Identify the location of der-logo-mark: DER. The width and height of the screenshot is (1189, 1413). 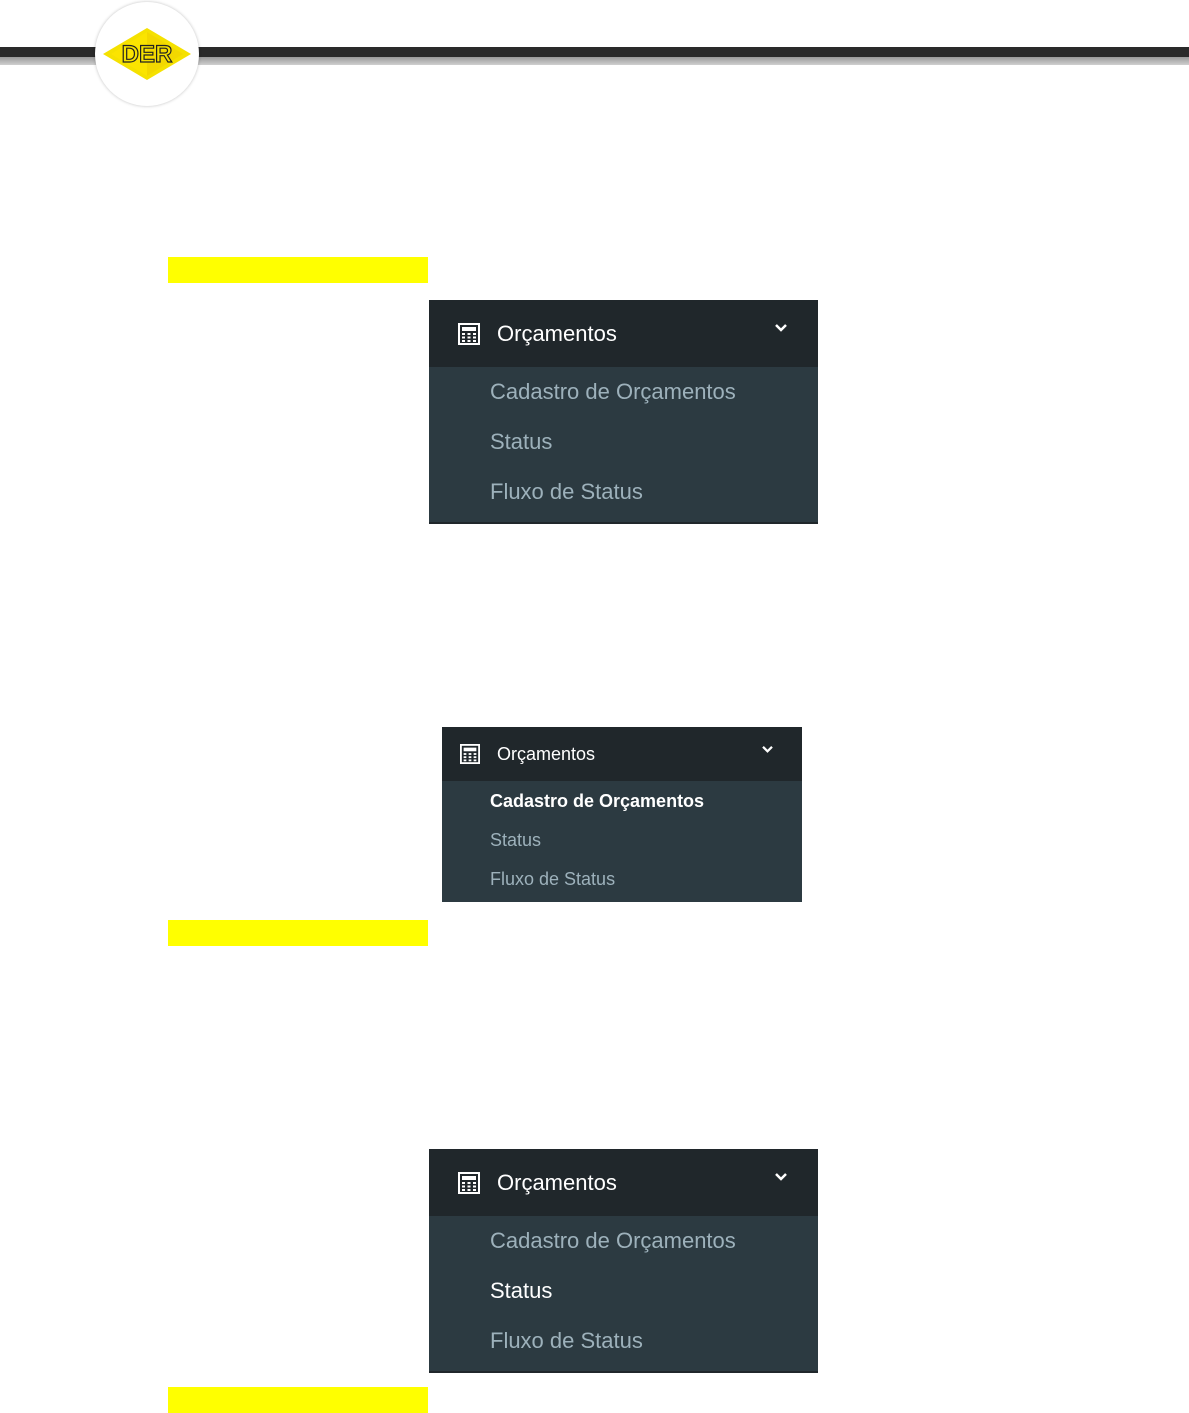
(147, 54).